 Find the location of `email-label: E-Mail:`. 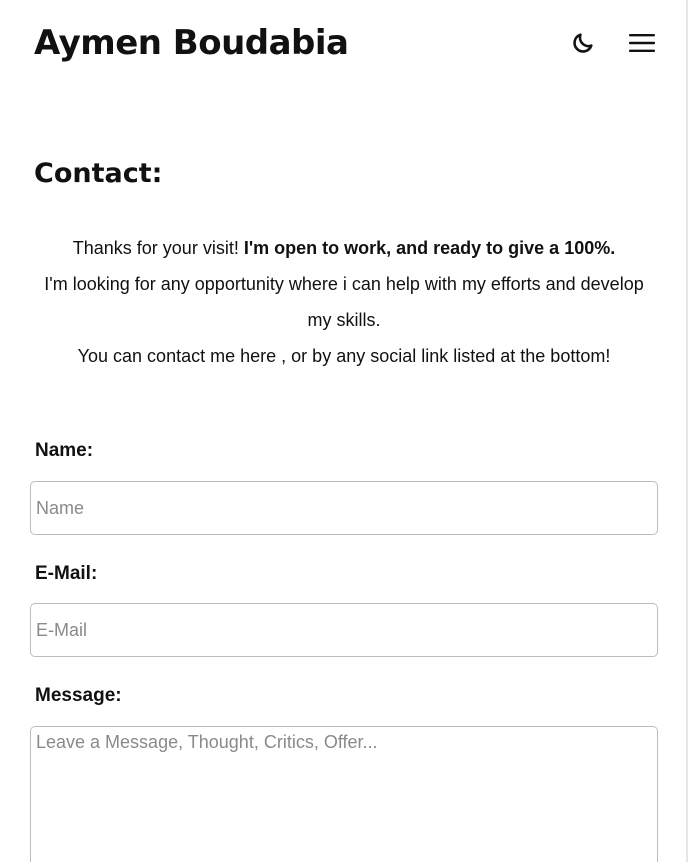

email-label: E-Mail: is located at coordinates (66, 573).